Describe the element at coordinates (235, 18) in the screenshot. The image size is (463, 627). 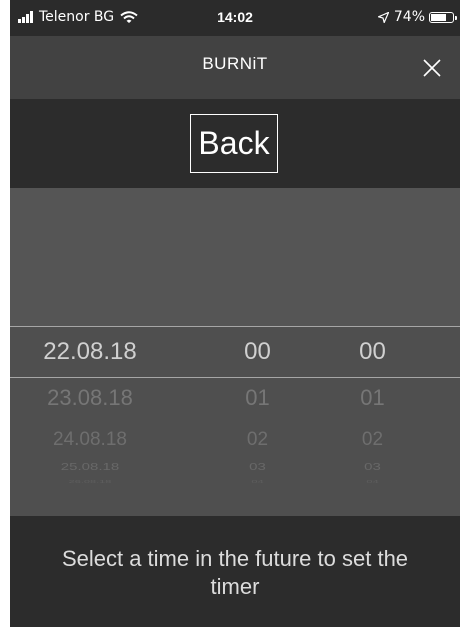
I see `status-bar: Telenor BG 14:02 74%` at that location.